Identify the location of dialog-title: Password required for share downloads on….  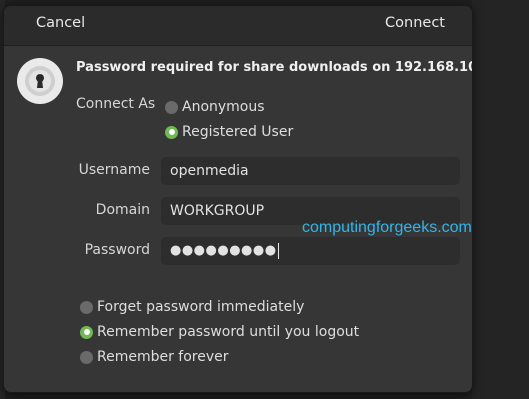
(274, 67).